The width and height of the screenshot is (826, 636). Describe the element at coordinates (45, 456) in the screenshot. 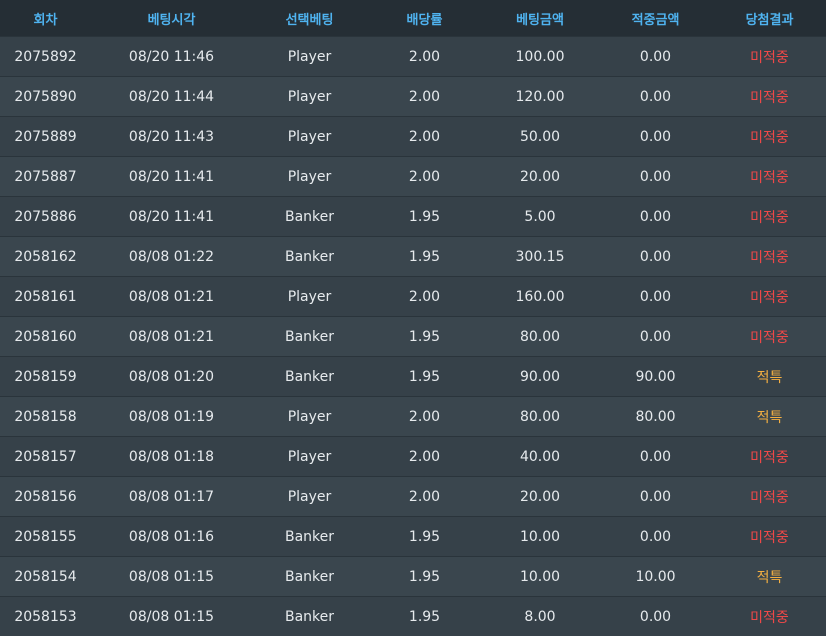

I see `round-cell: 2058157` at that location.